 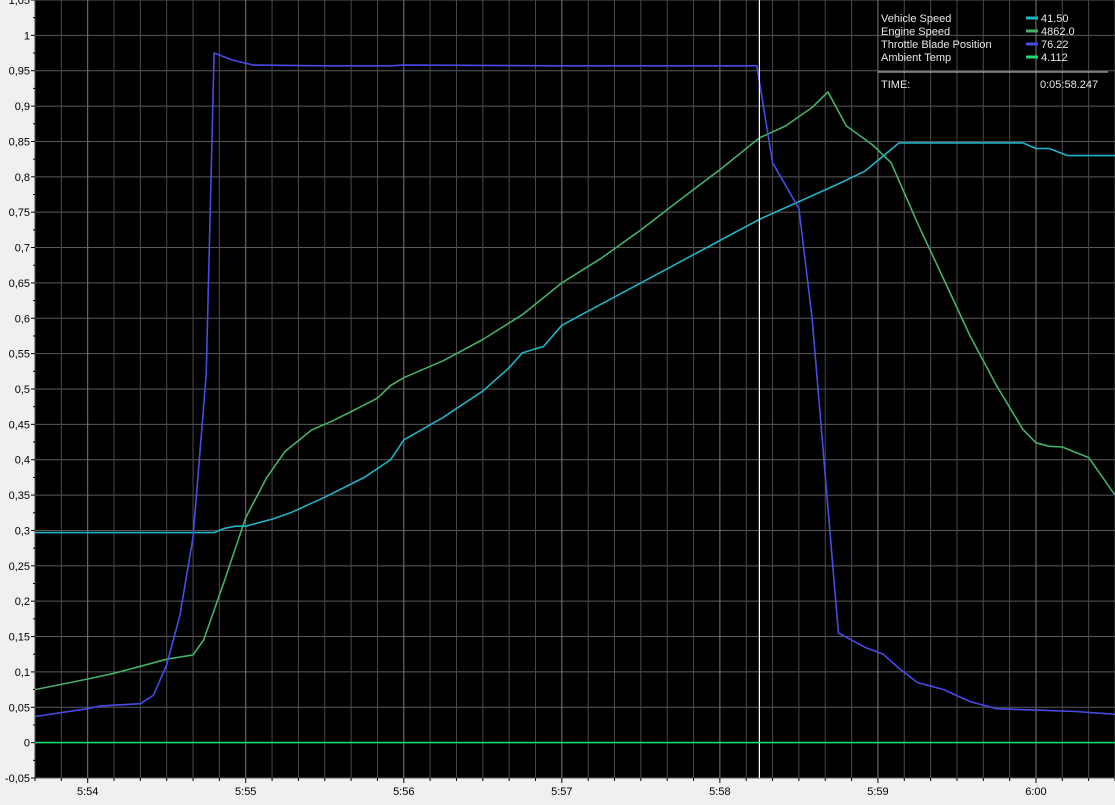 I want to click on x-tick-label: 5:57, so click(x=561, y=792).